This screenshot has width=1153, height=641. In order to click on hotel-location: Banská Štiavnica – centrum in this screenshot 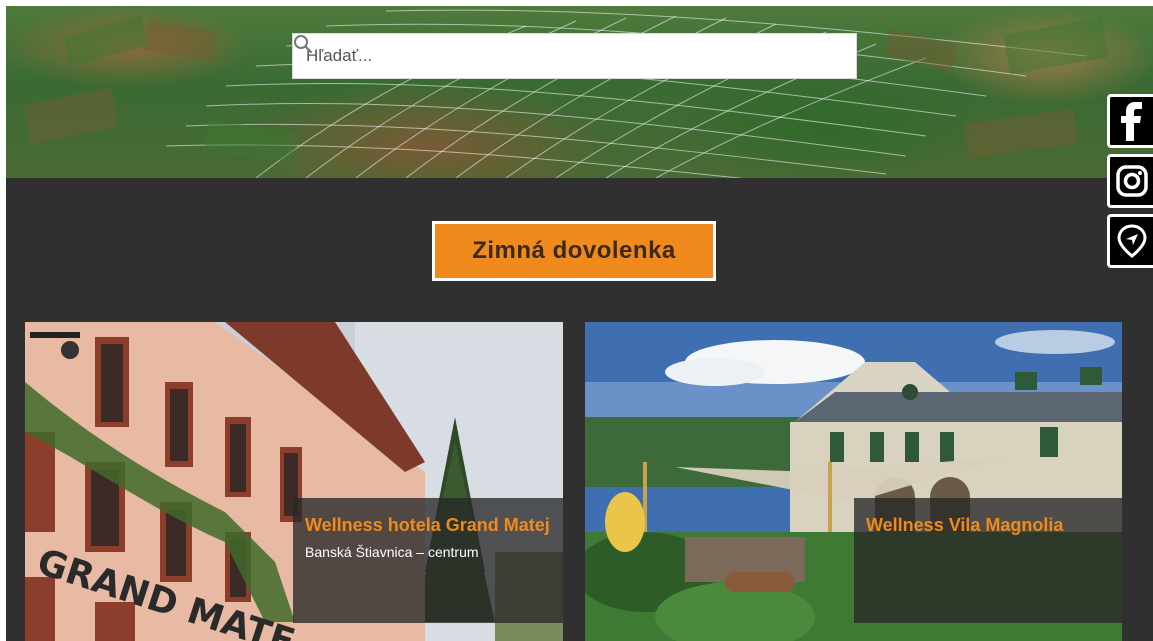, I will do `click(392, 552)`.